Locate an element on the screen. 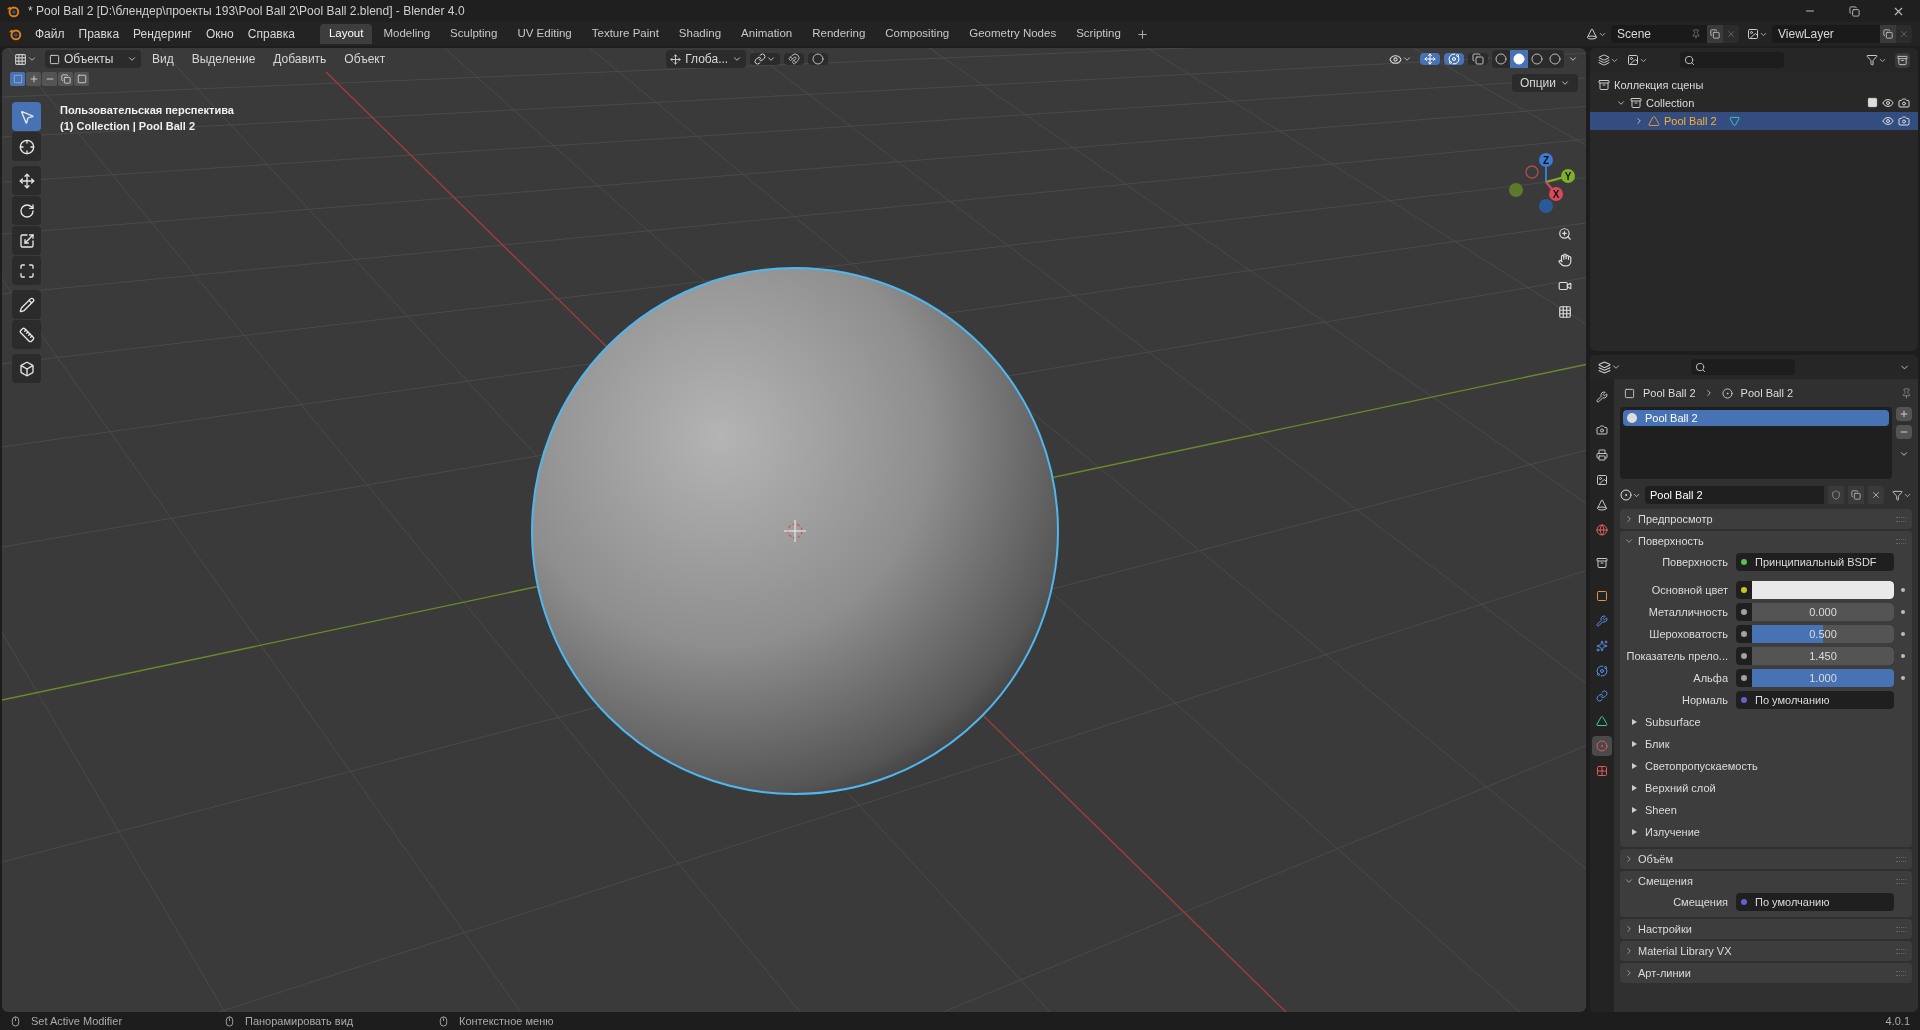 Image resolution: width=1920 pixels, height=1030 pixels. outliner-label: Collection is located at coordinates (1670, 103).